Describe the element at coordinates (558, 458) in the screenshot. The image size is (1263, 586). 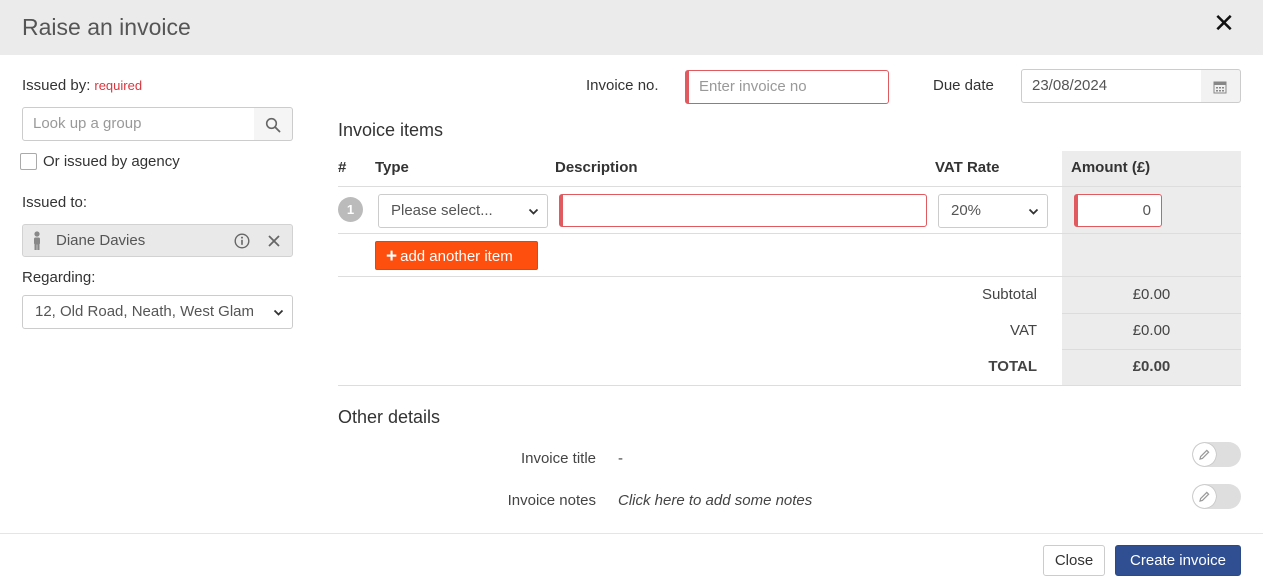
I see `invoice-title-label: Invoice title` at that location.